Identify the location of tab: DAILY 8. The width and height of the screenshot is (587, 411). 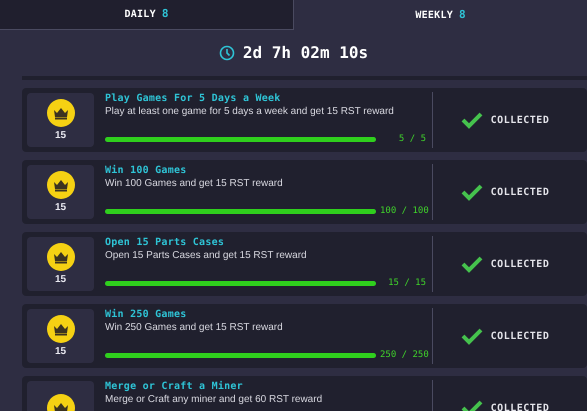
(146, 15).